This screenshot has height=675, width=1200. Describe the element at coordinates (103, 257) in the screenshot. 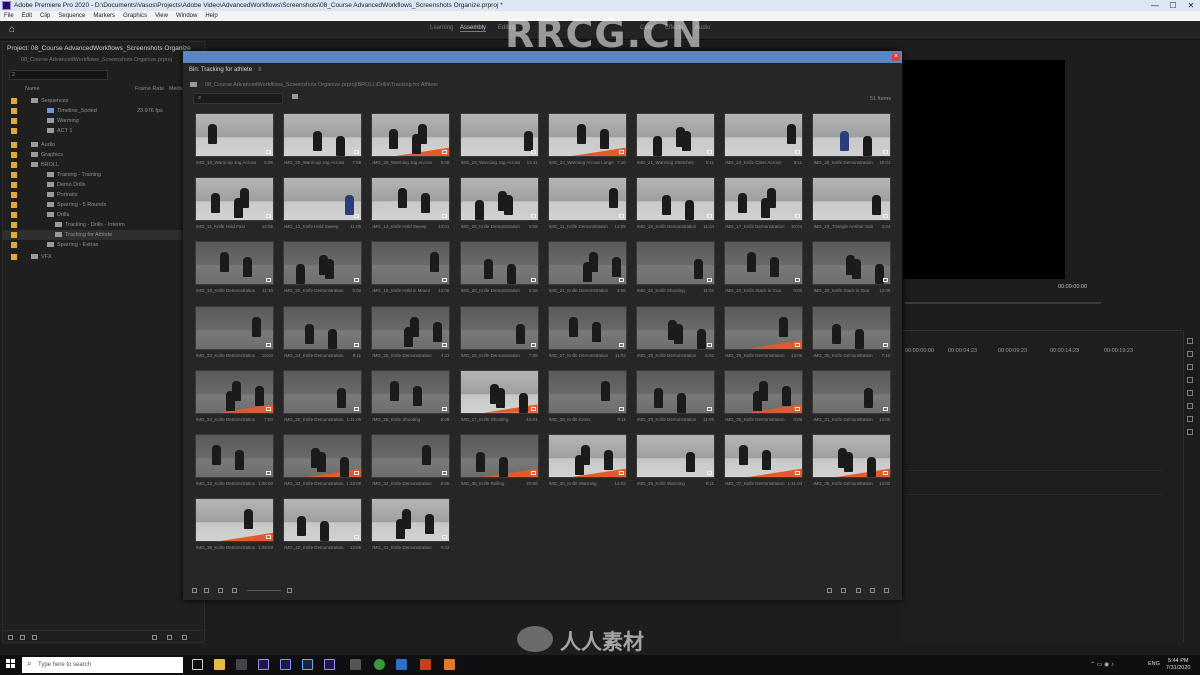

I see `tree-item-vfx: VFX` at that location.